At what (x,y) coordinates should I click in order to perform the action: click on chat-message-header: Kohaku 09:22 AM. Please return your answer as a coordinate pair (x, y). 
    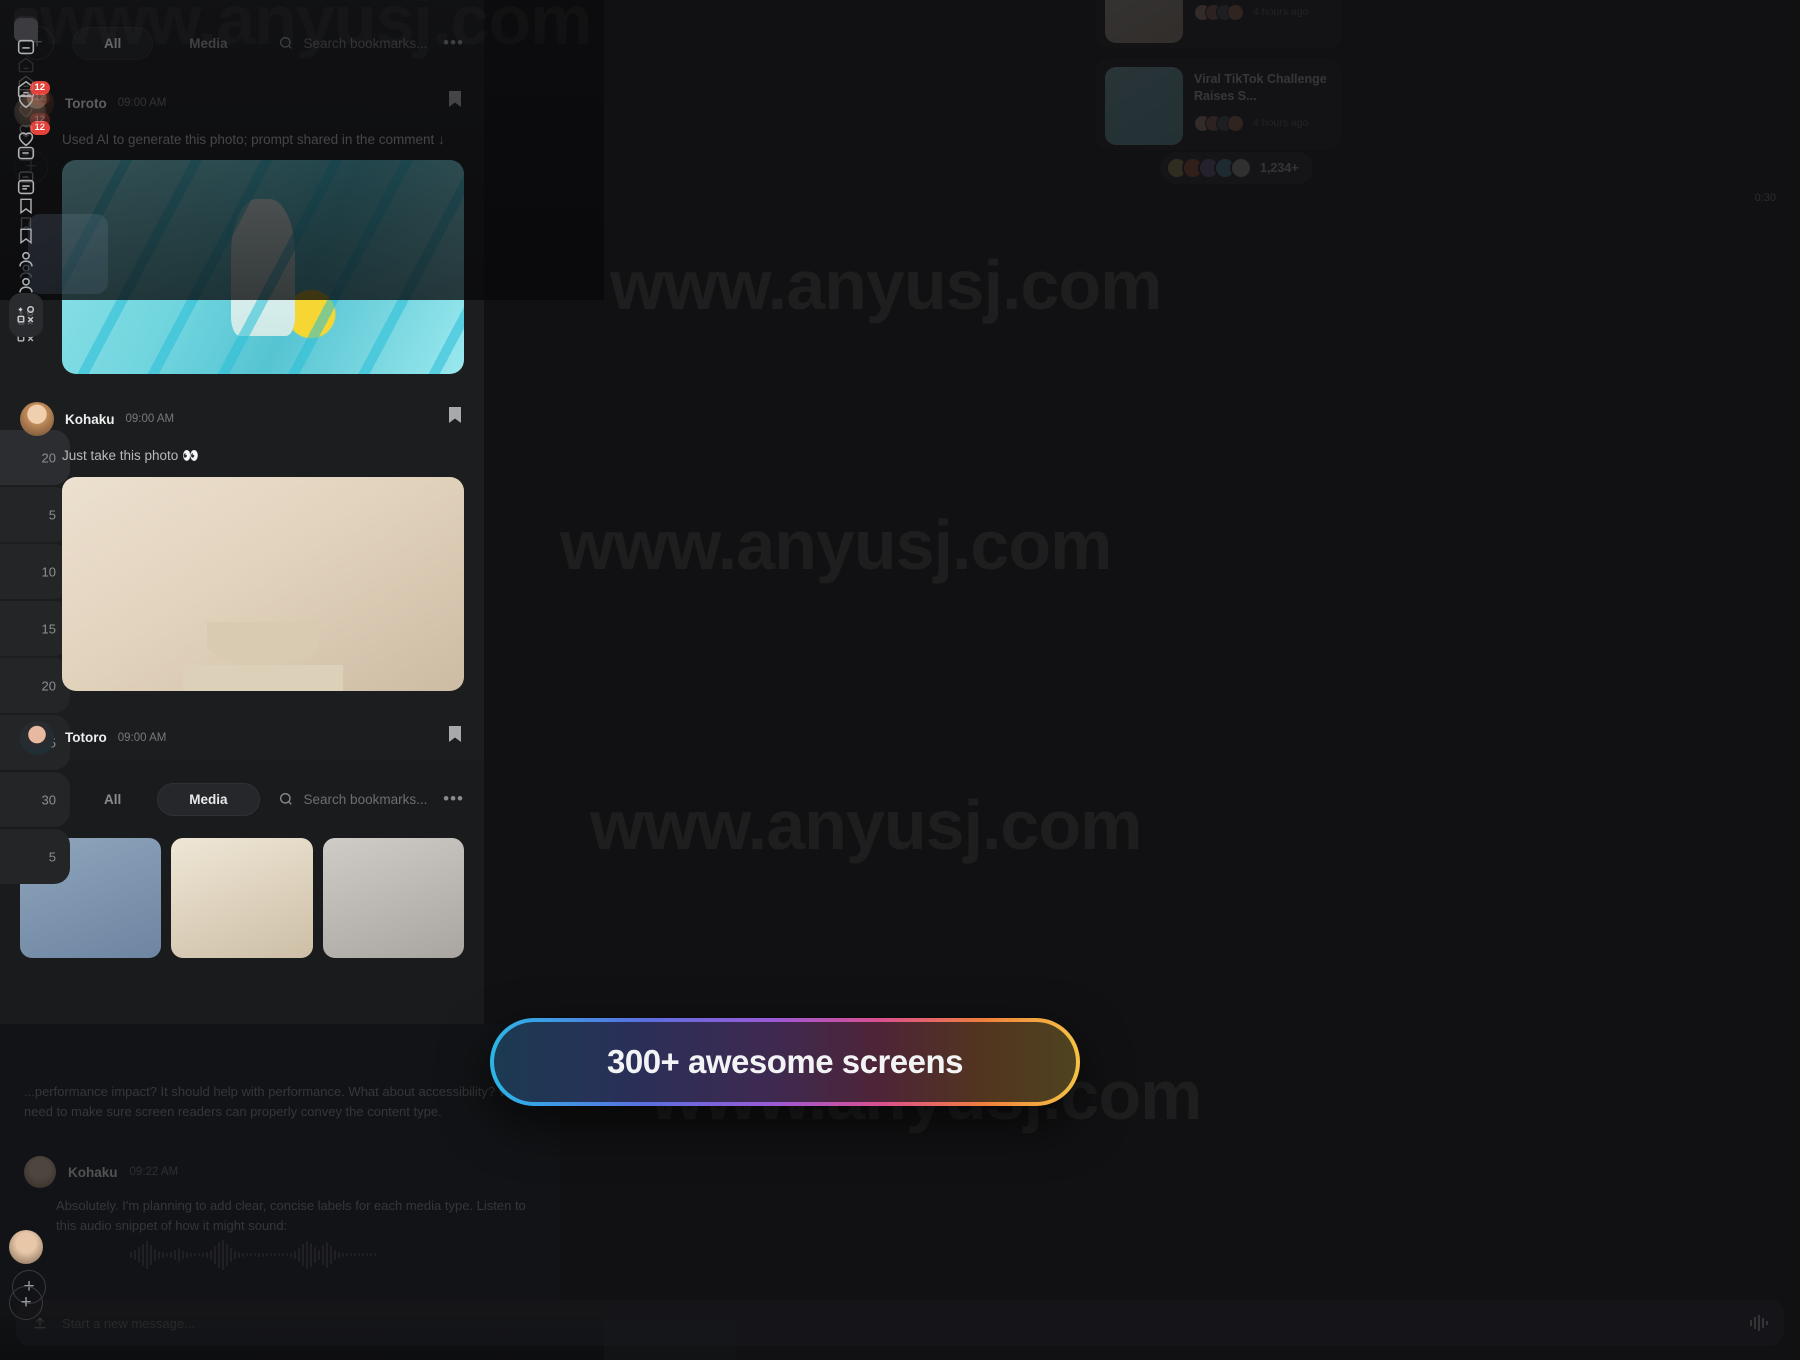
    Looking at the image, I should click on (280, 1155).